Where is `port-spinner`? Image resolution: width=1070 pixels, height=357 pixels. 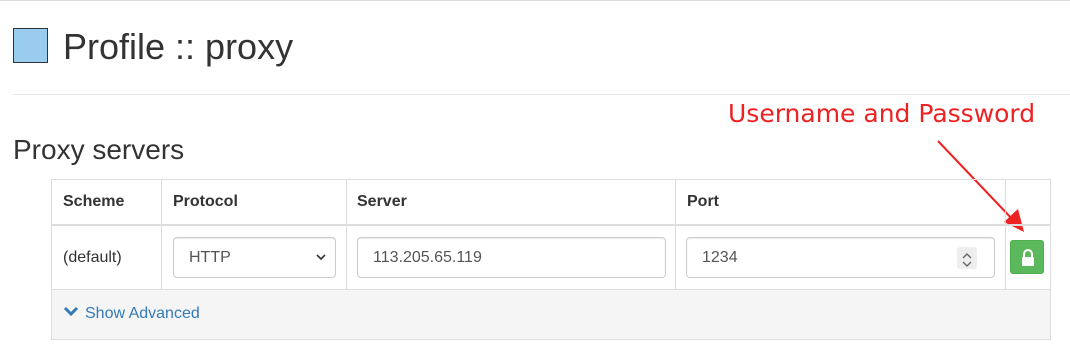
port-spinner is located at coordinates (967, 258).